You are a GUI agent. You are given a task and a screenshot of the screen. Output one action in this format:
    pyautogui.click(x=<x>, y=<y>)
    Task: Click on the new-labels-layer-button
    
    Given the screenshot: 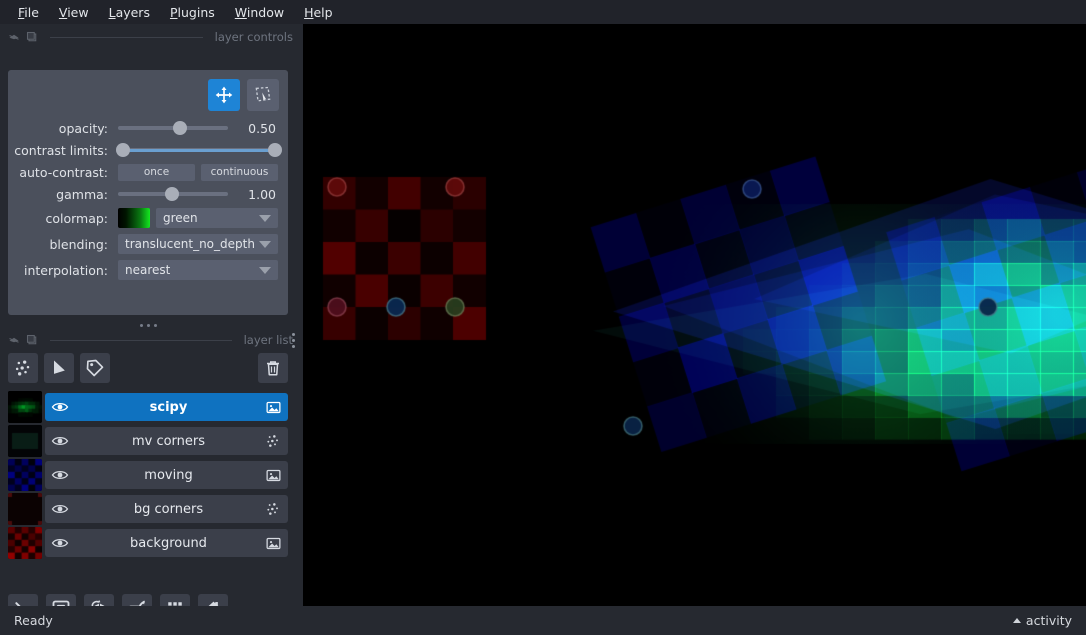 What is the action you would take?
    pyautogui.click(x=95, y=368)
    